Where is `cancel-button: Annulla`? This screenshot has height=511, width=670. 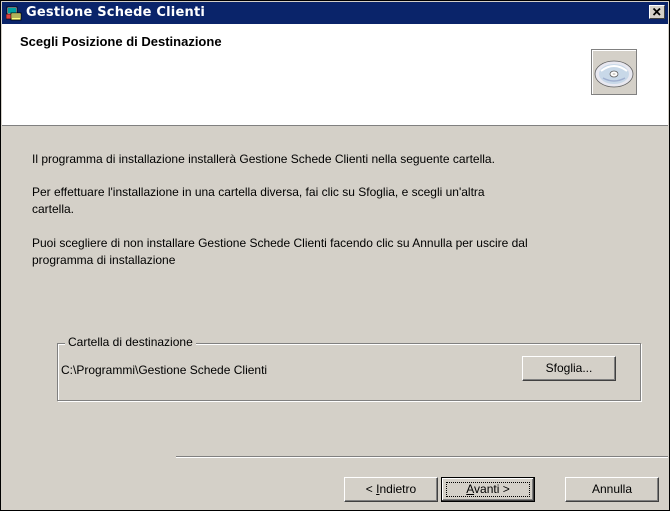
cancel-button: Annulla is located at coordinates (612, 489).